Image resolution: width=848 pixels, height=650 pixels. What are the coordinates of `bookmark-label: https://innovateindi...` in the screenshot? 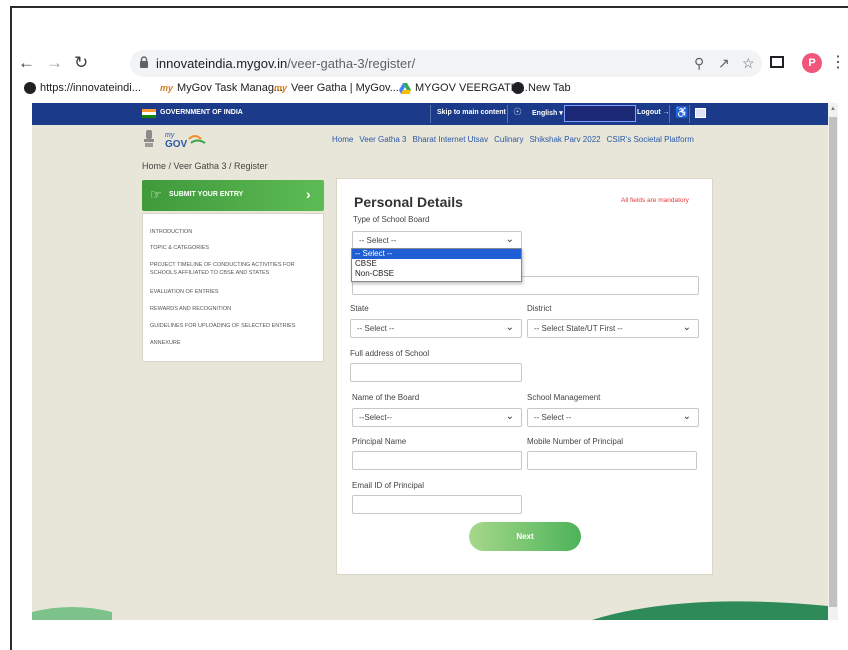 It's located at (90, 88).